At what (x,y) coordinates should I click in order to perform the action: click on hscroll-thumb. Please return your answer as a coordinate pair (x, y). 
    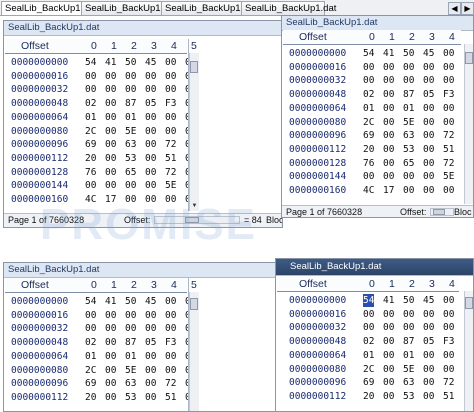
    Looking at the image, I should click on (439, 212).